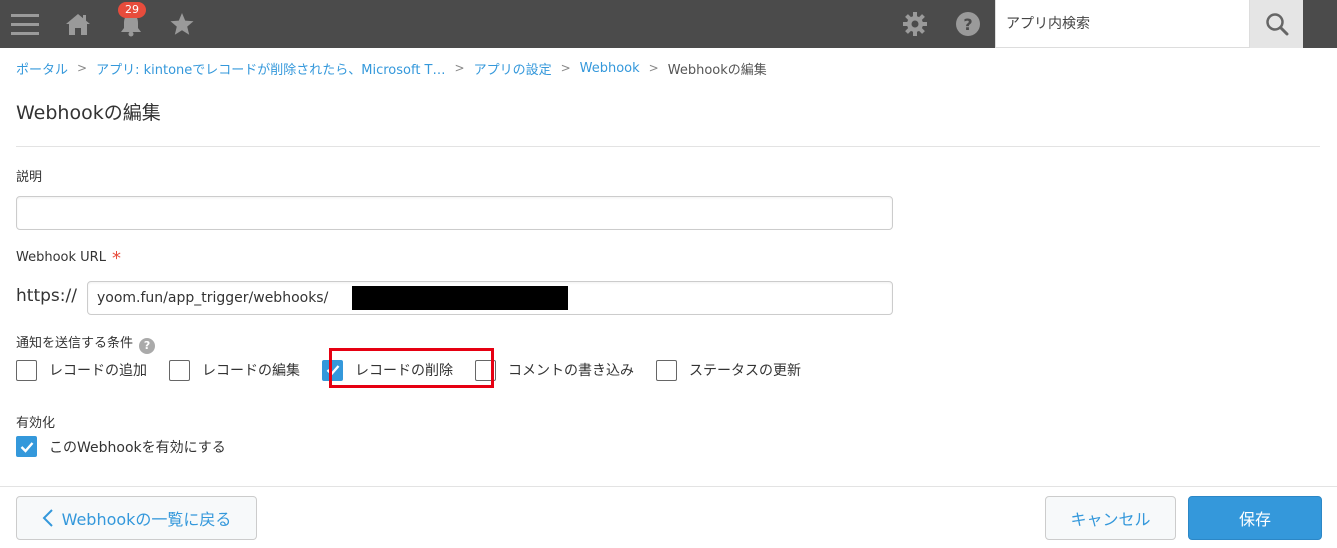  I want to click on conditions-label: 通知を送信する条件?, so click(86, 343).